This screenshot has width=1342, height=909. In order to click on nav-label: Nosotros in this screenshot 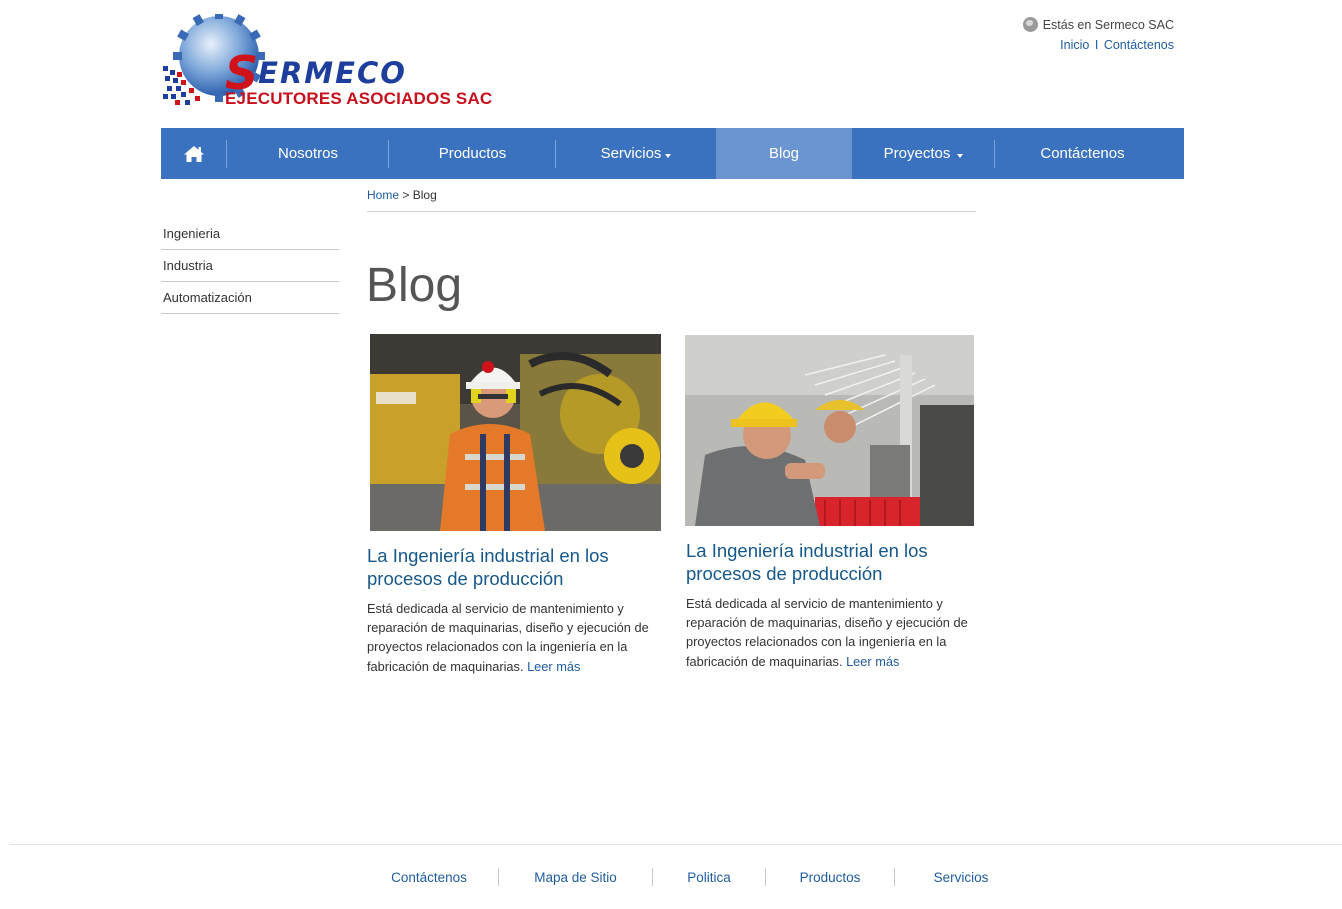, I will do `click(308, 153)`.